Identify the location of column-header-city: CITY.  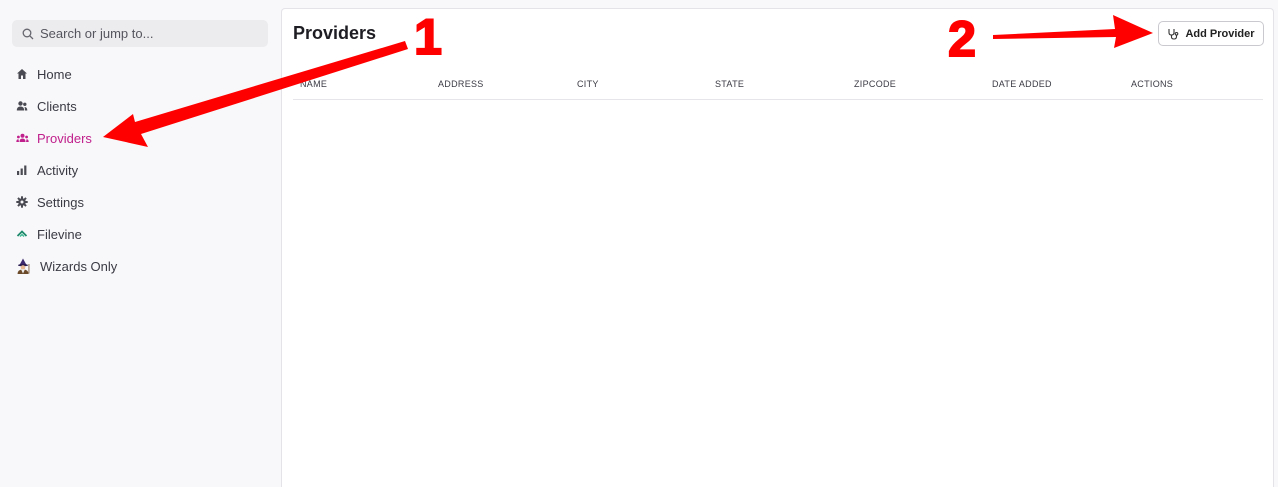
(588, 84).